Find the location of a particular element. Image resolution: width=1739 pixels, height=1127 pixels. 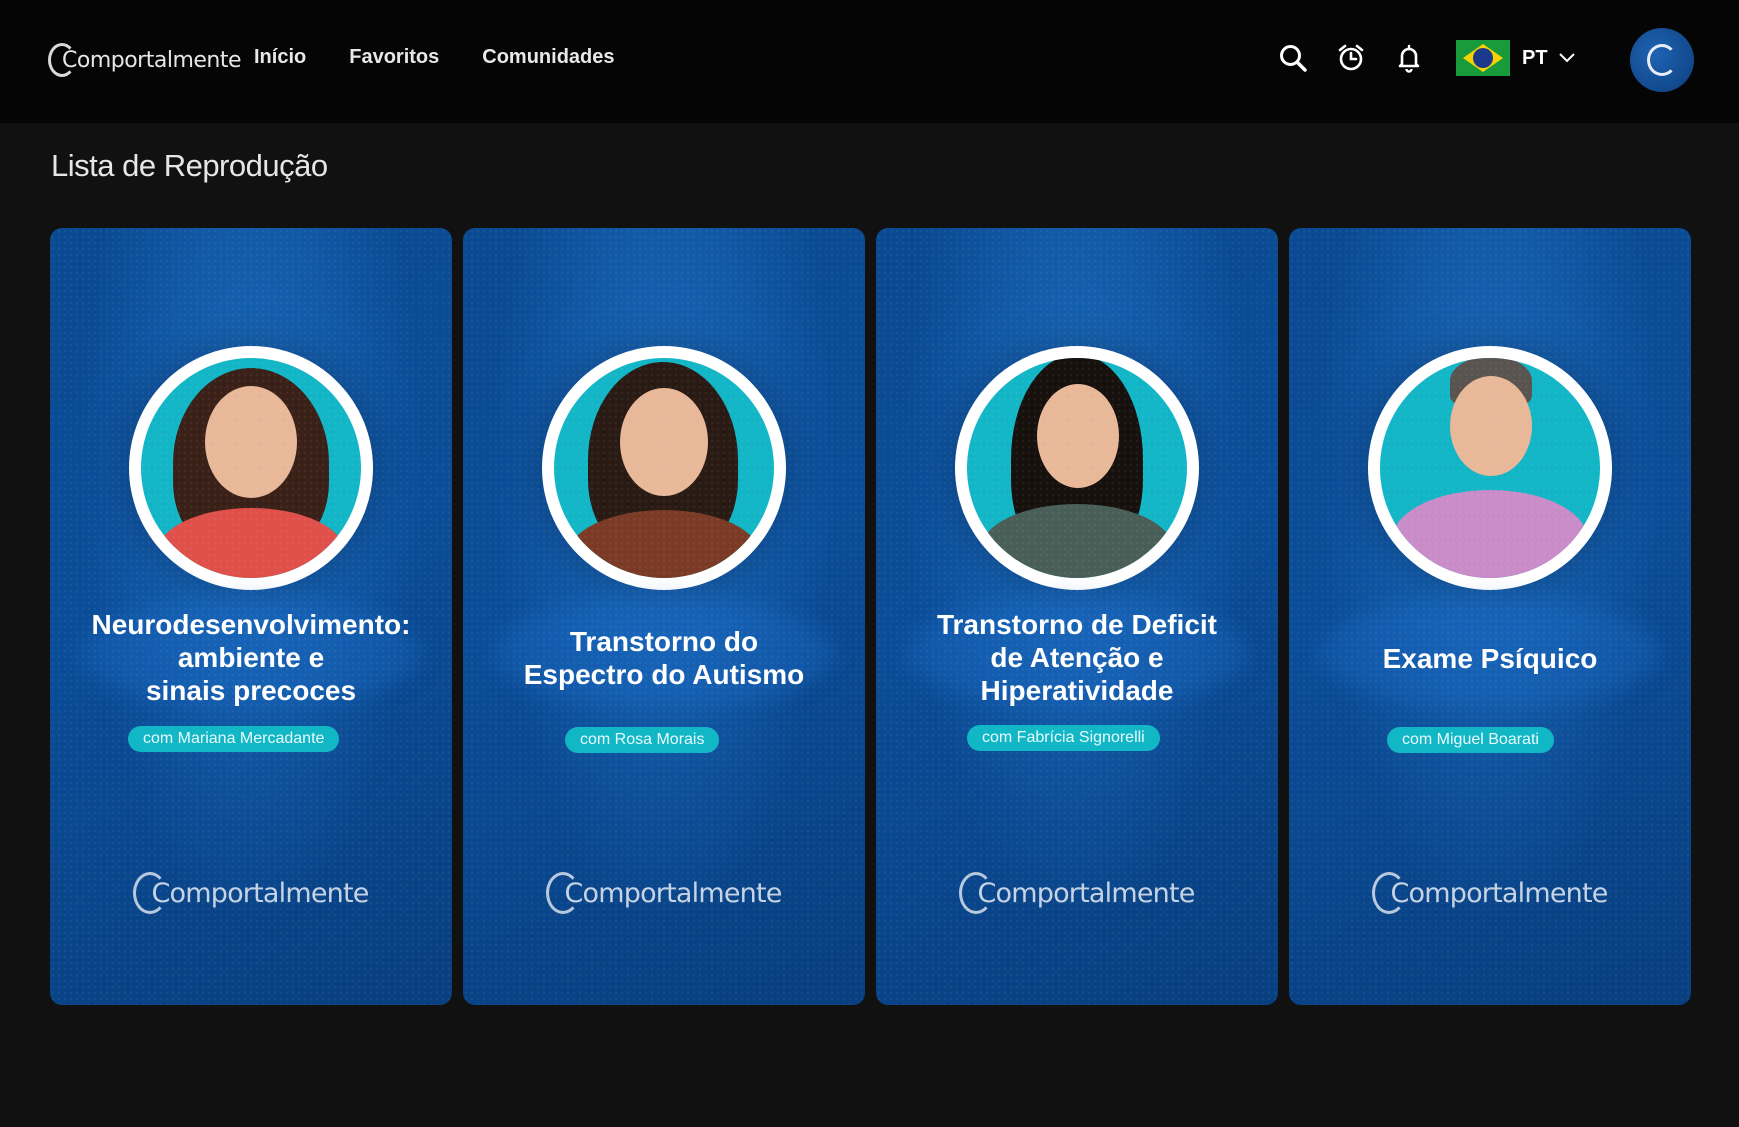

card-title: Exame Psíquico is located at coordinates (1490, 658).